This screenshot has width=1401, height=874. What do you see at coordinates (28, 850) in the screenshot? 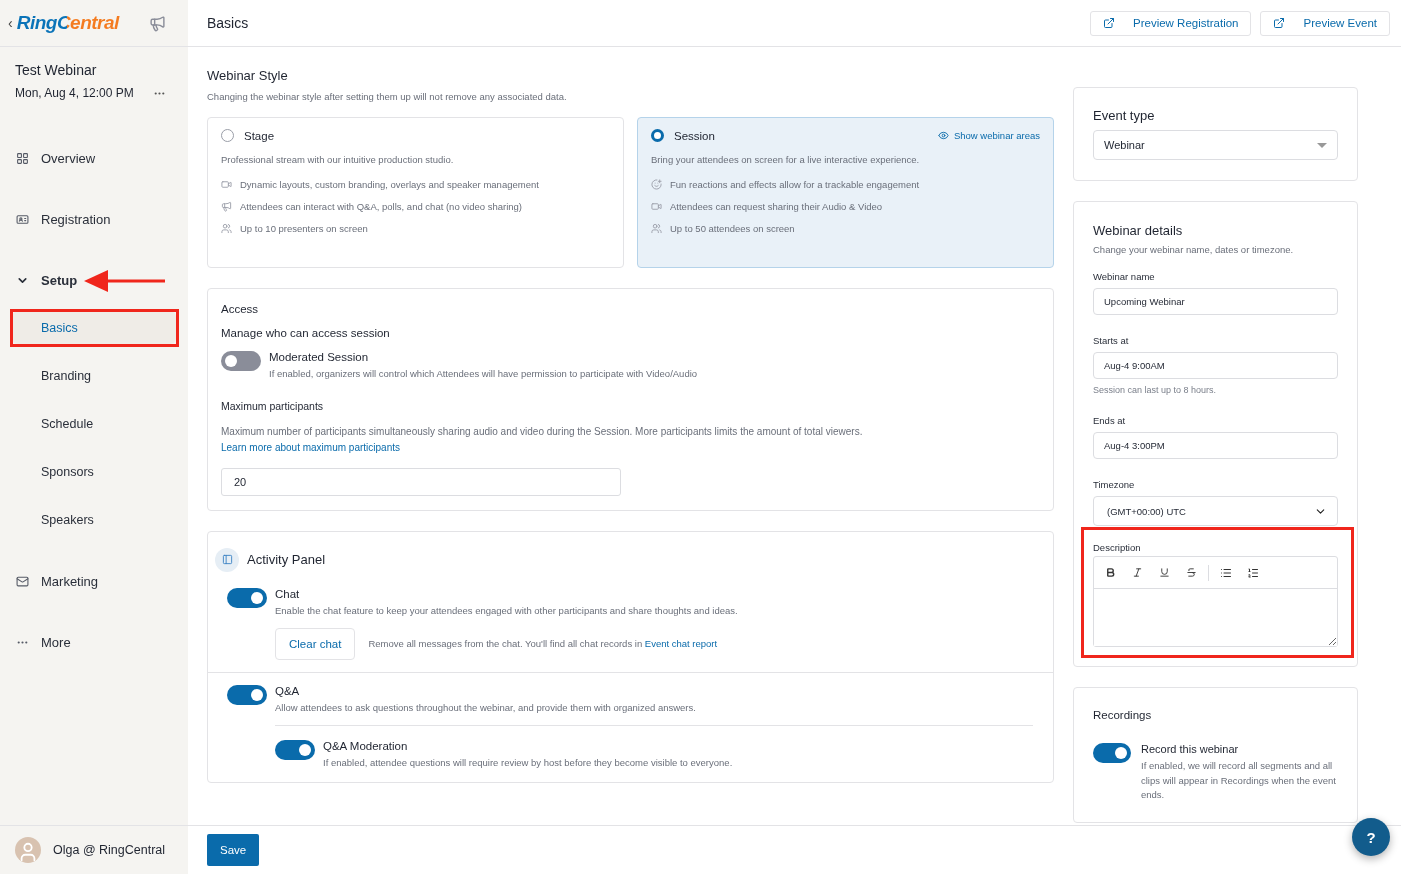
I see `avatar` at bounding box center [28, 850].